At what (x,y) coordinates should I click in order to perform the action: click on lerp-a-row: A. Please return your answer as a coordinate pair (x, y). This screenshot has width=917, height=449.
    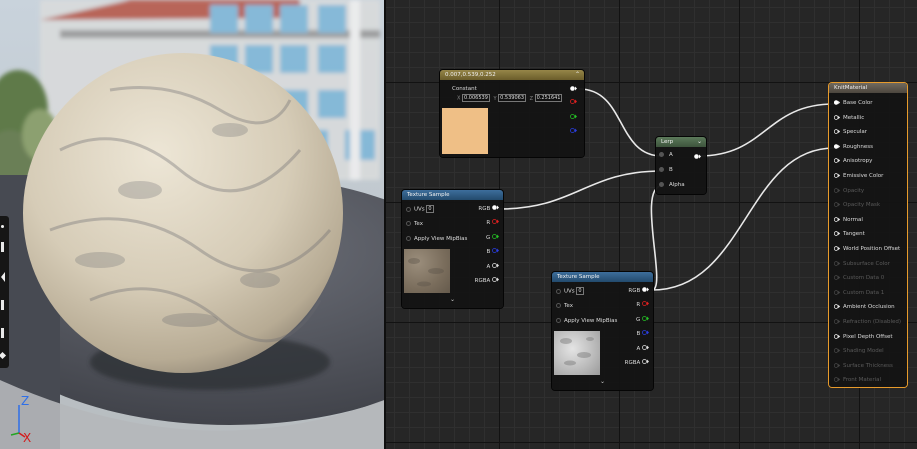
    Looking at the image, I should click on (666, 155).